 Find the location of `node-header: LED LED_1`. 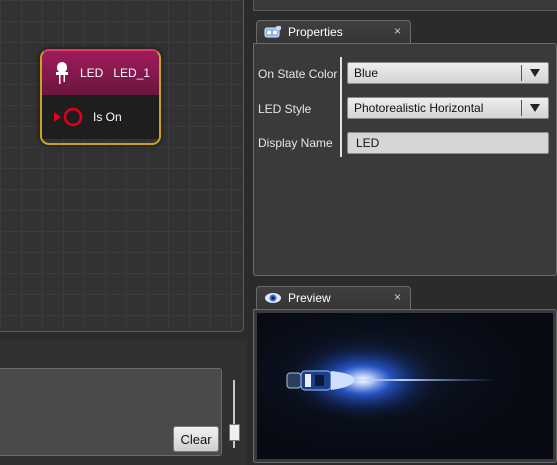

node-header: LED LED_1 is located at coordinates (100, 73).